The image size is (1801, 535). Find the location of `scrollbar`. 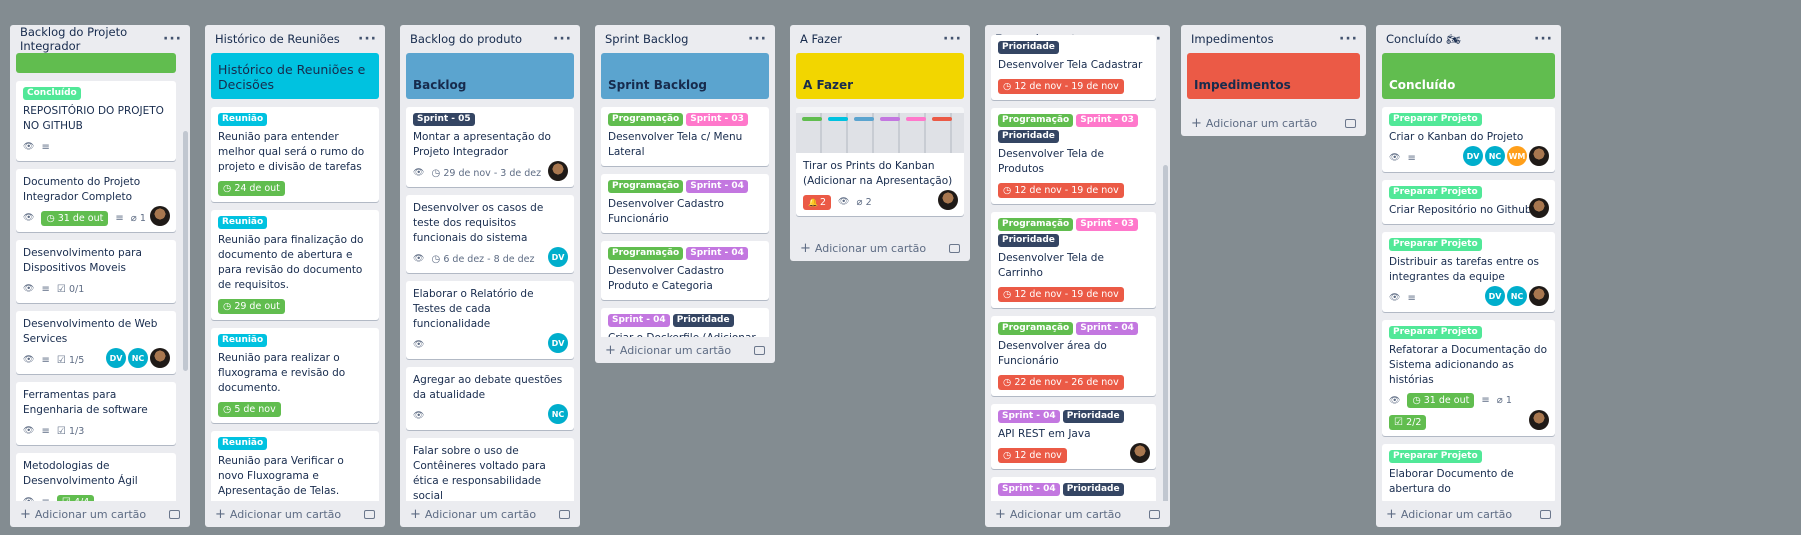

scrollbar is located at coordinates (1165, 333).